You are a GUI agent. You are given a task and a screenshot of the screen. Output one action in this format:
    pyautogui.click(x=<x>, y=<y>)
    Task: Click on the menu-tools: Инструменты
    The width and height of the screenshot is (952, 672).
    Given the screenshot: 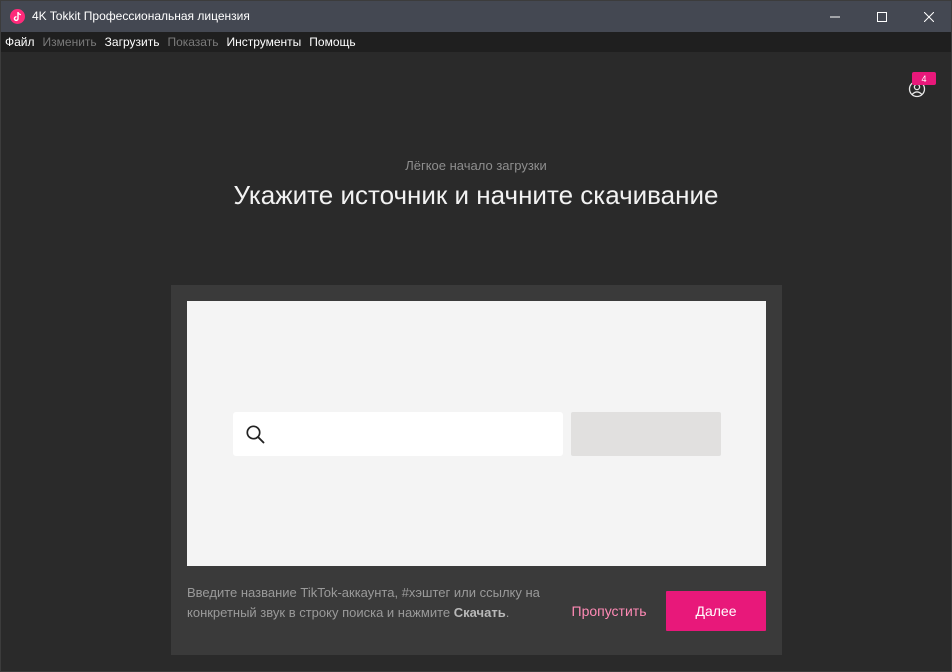 What is the action you would take?
    pyautogui.click(x=263, y=42)
    